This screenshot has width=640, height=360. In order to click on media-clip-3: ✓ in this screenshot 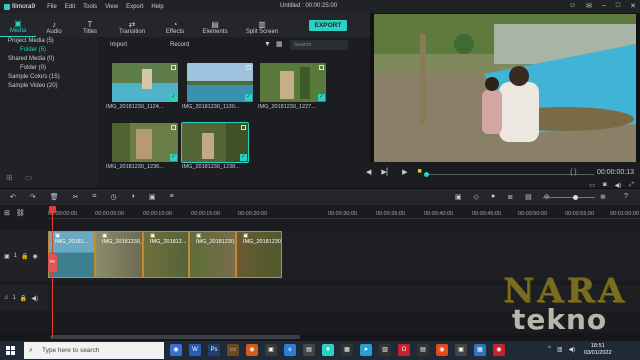, I will do `click(293, 82)`.